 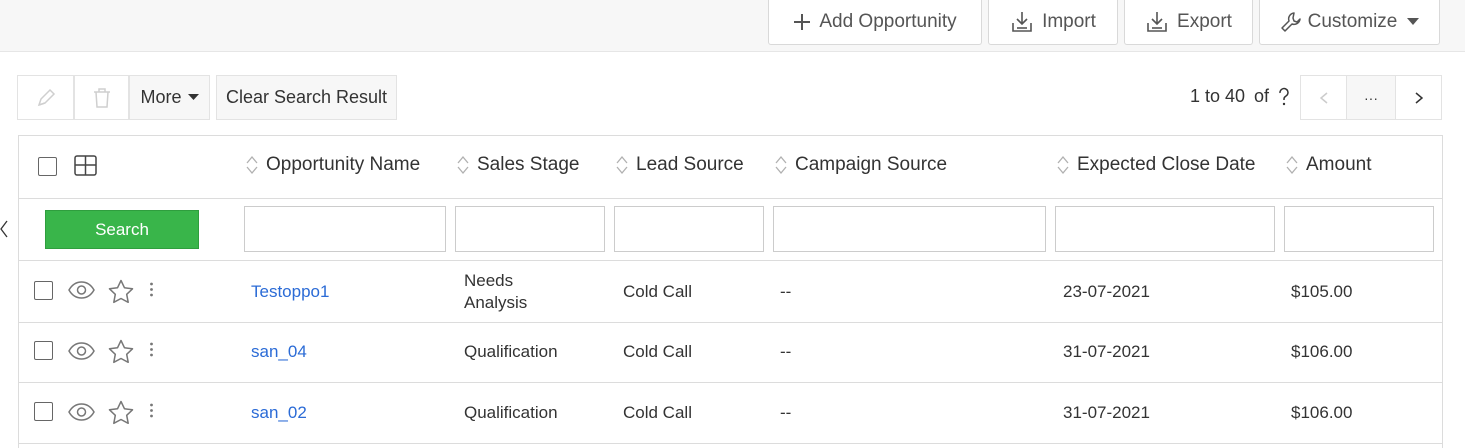 What do you see at coordinates (279, 413) in the screenshot?
I see `opportunity-name-link: san_02` at bounding box center [279, 413].